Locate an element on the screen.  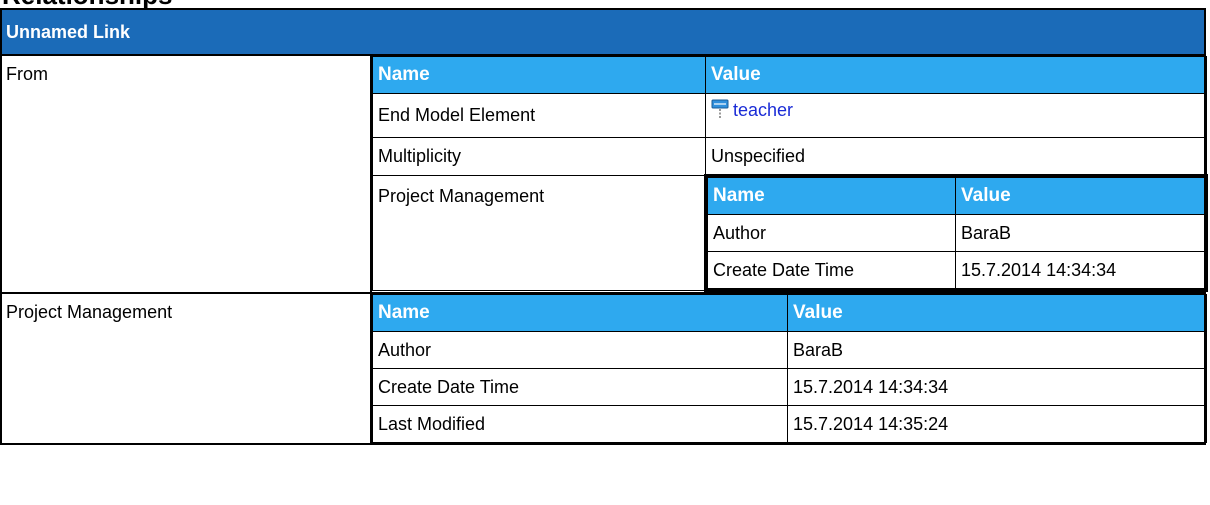
multiplicity-value: Unspecified is located at coordinates (956, 156).